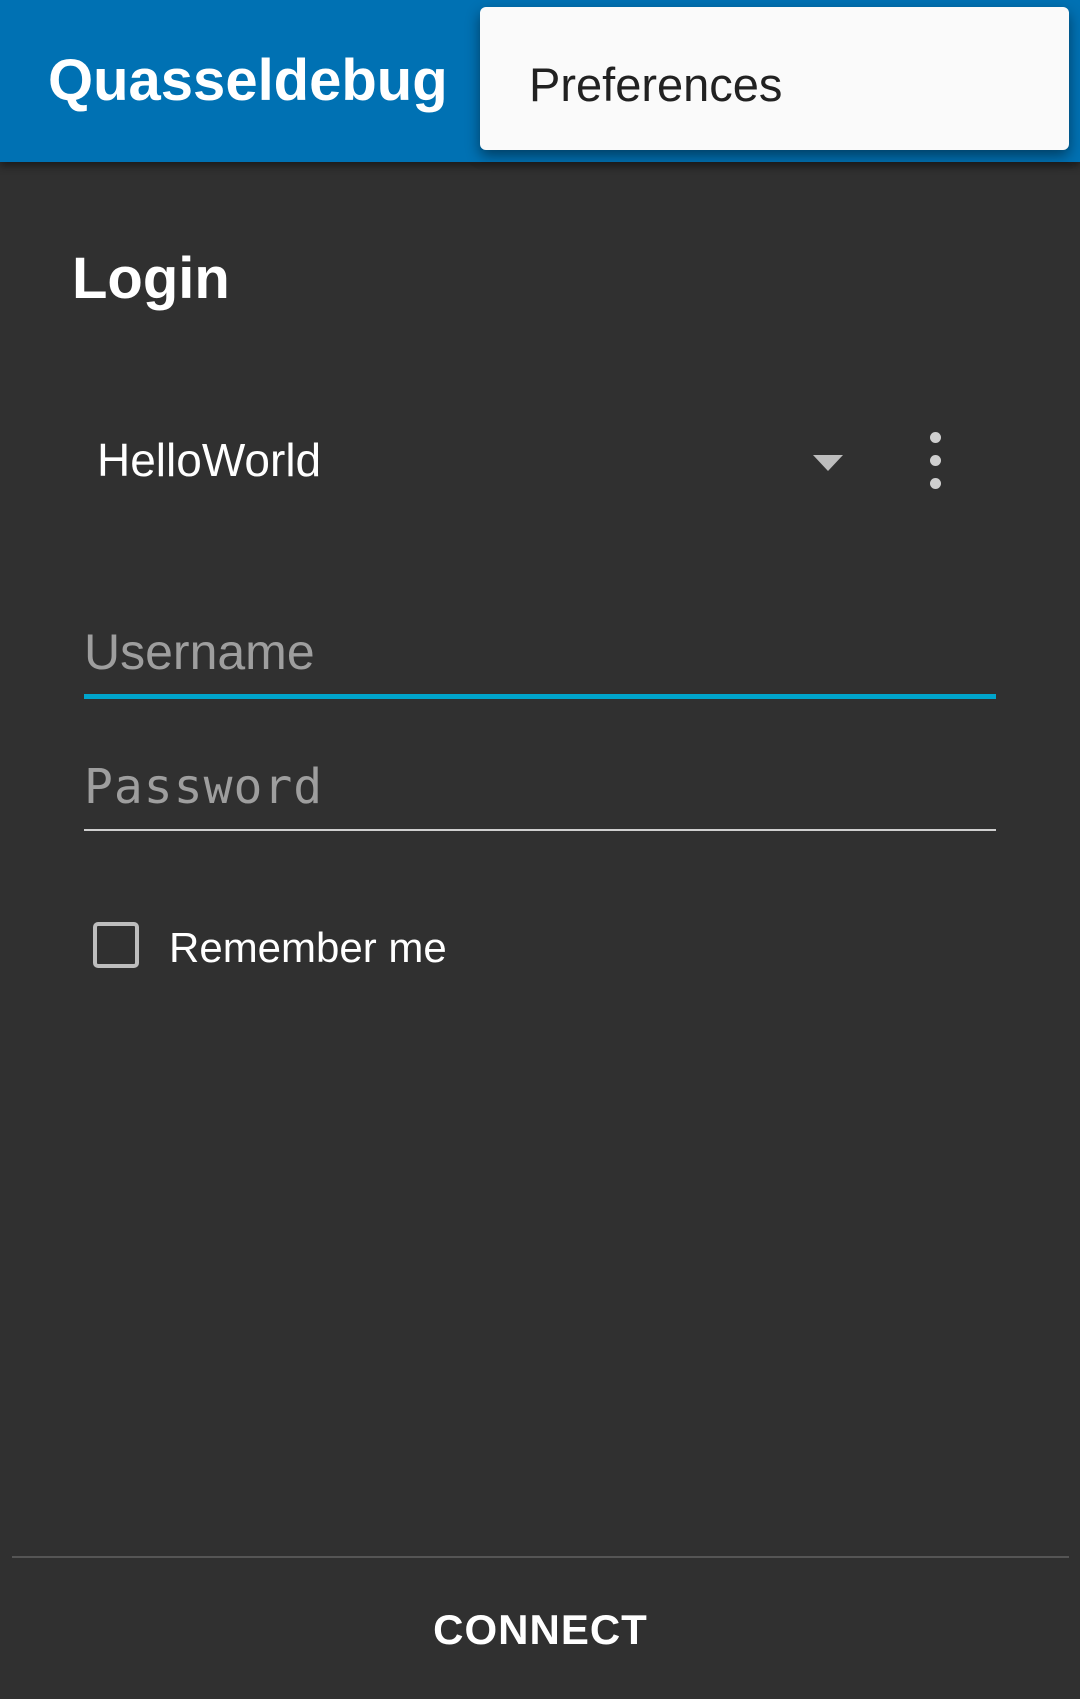 This screenshot has width=1080, height=1699. I want to click on login-title: Login, so click(151, 278).